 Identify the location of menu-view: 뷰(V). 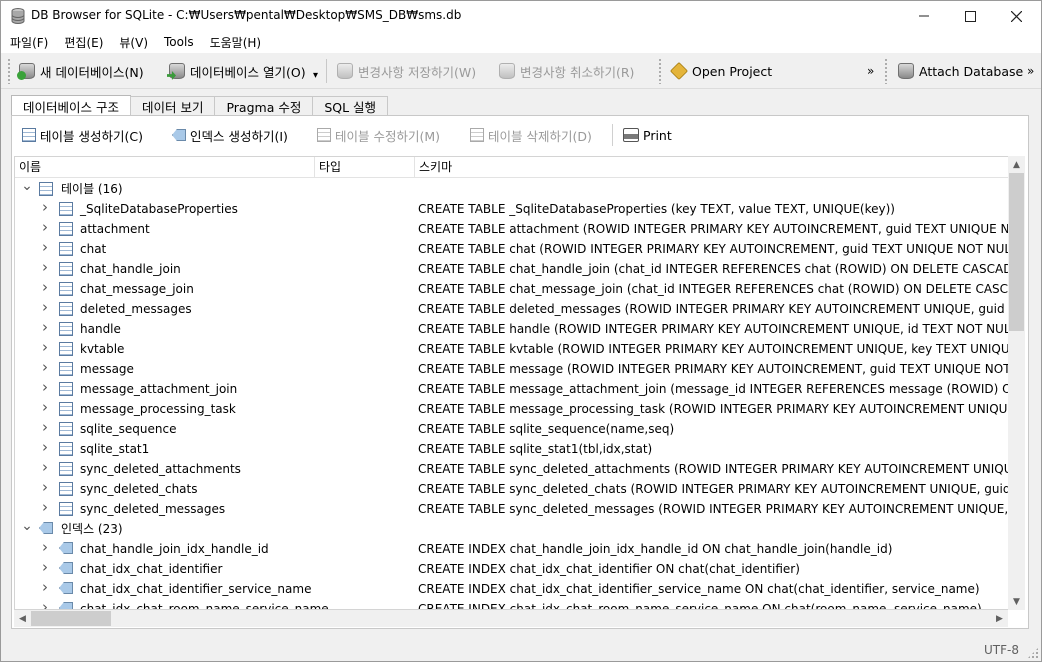
(133, 42).